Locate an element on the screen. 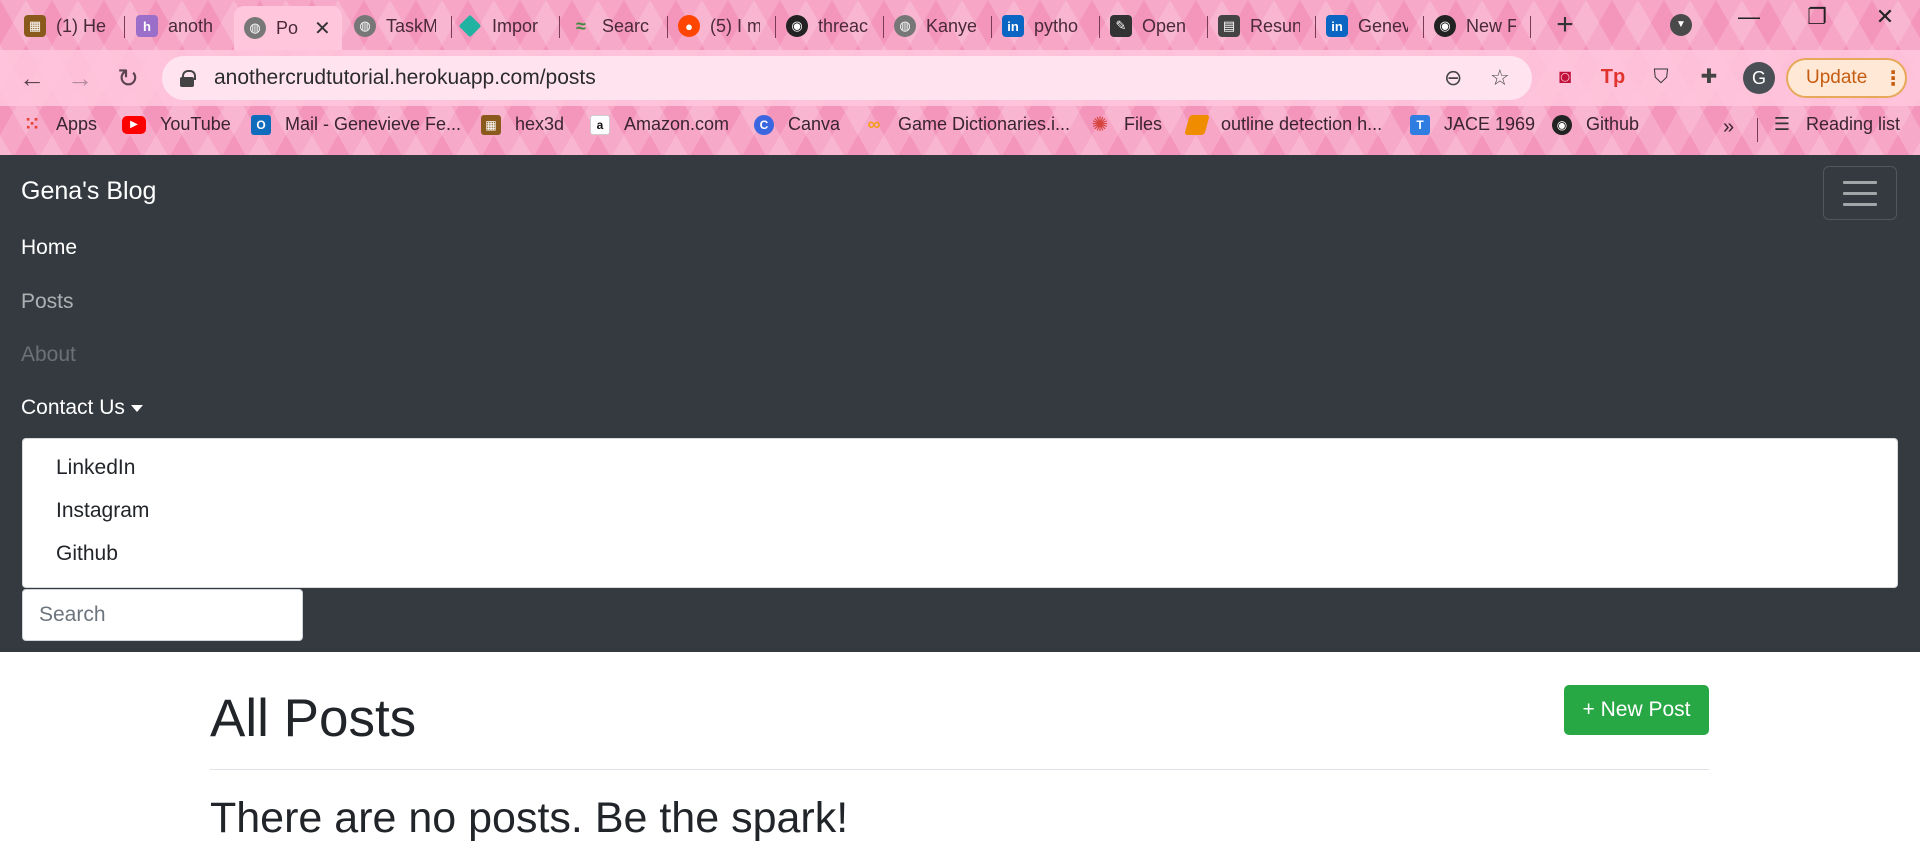 This screenshot has height=853, width=1920. tab-13: in Genev is located at coordinates (1369, 26).